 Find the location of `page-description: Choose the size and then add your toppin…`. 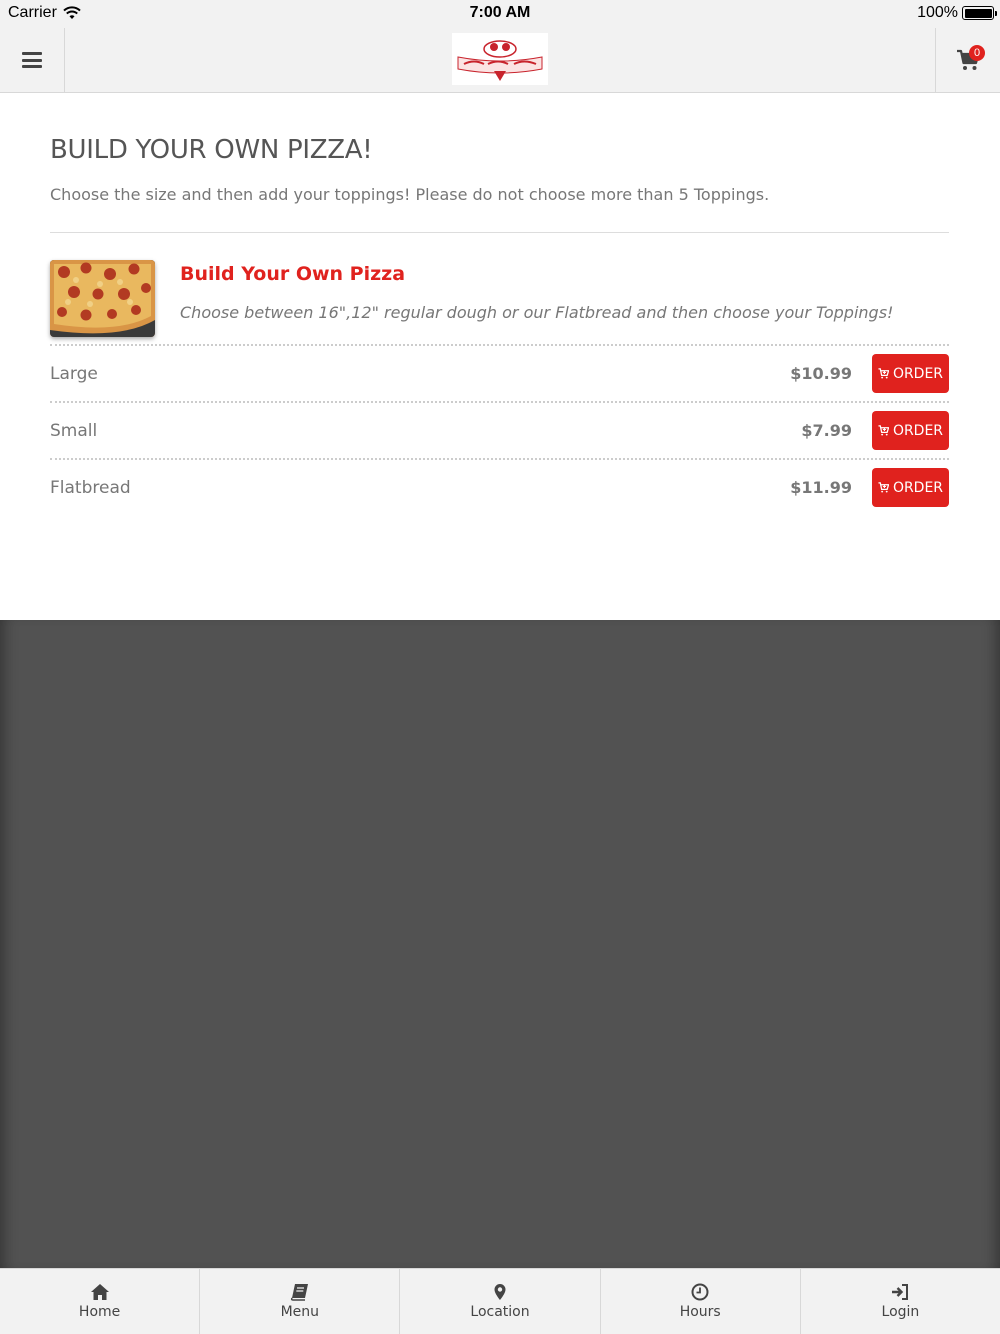

page-description: Choose the size and then add your toppin… is located at coordinates (410, 194).